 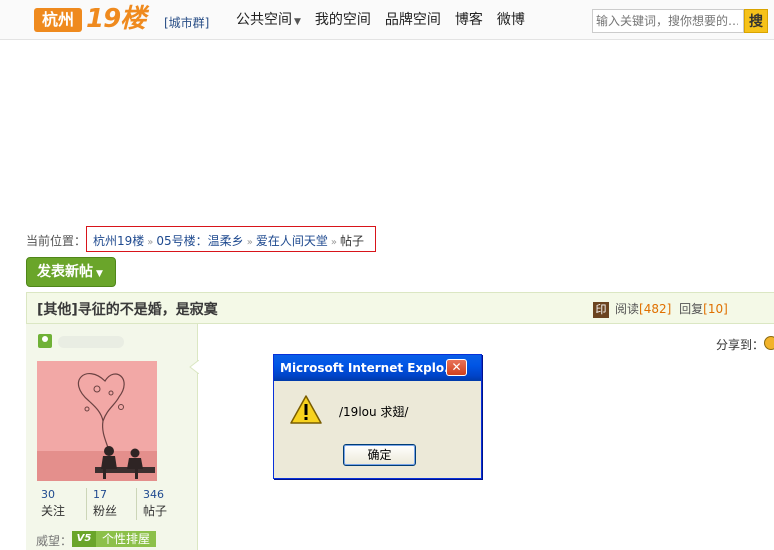 I want to click on avatar-image, so click(x=97, y=421).